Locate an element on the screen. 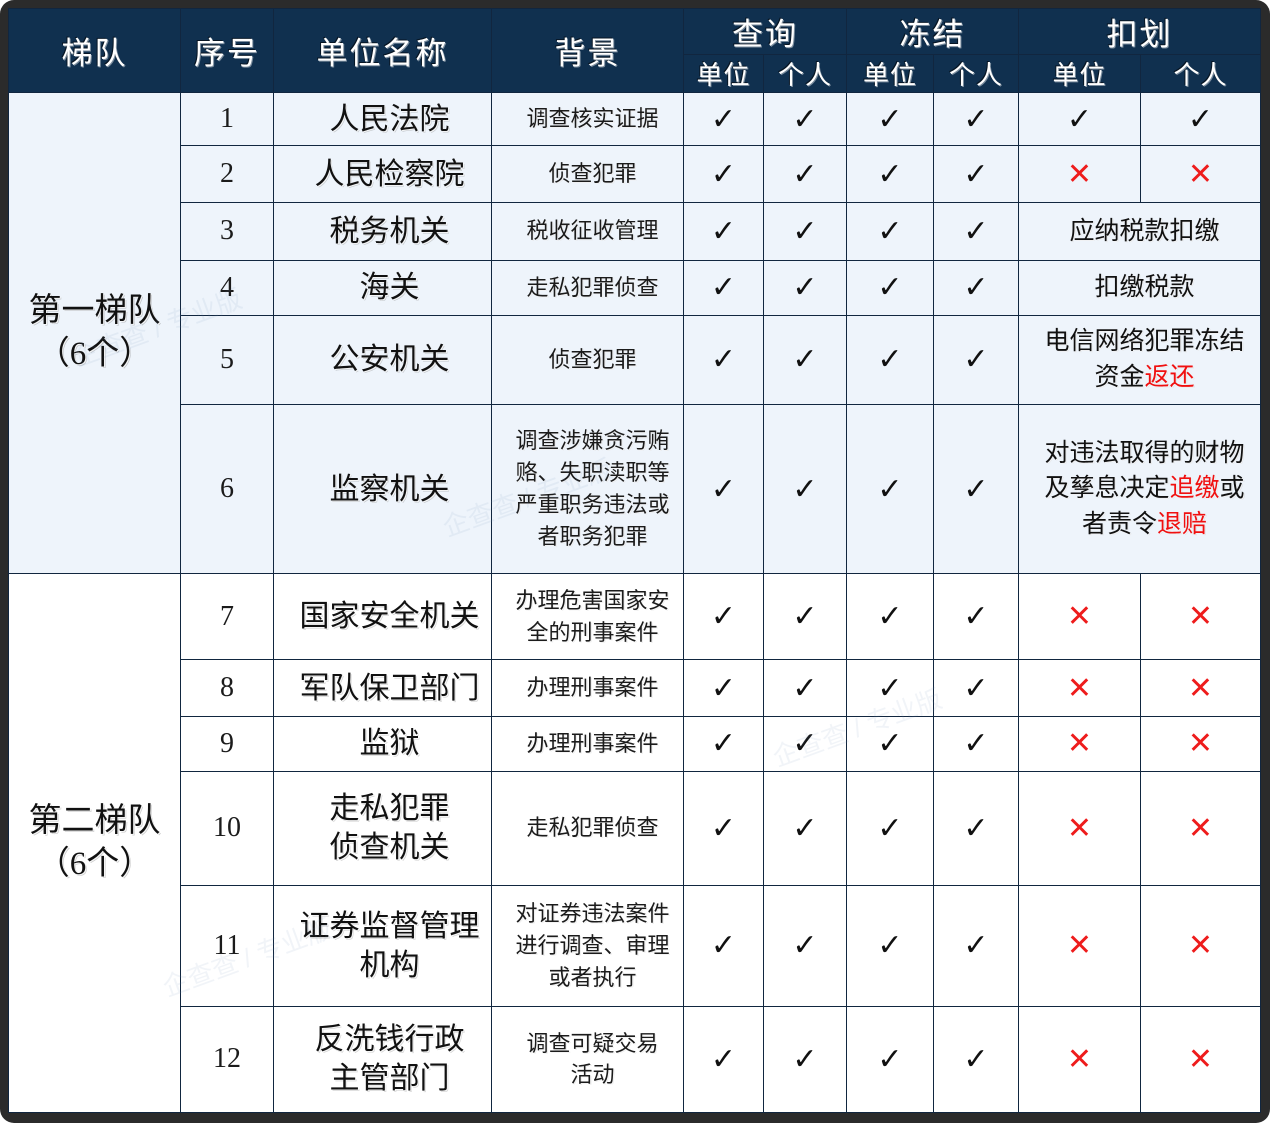  unit-name-cell: 人民检察院 is located at coordinates (382, 174).